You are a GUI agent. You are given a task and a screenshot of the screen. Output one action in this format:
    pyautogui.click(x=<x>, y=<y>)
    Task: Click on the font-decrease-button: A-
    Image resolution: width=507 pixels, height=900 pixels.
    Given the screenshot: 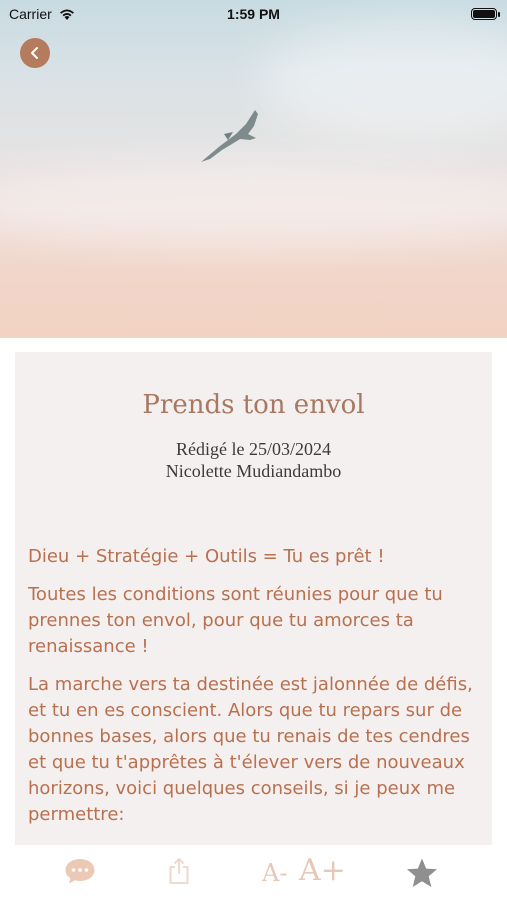 What is the action you would take?
    pyautogui.click(x=274, y=873)
    